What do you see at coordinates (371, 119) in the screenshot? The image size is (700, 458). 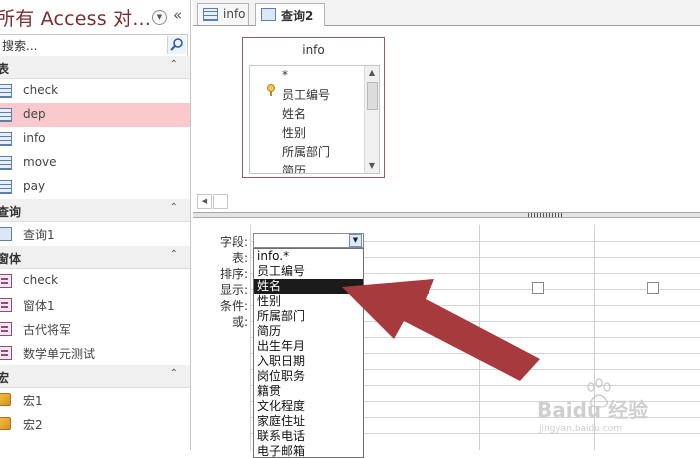 I see `field-list-scrollbar: ▲ ▼` at bounding box center [371, 119].